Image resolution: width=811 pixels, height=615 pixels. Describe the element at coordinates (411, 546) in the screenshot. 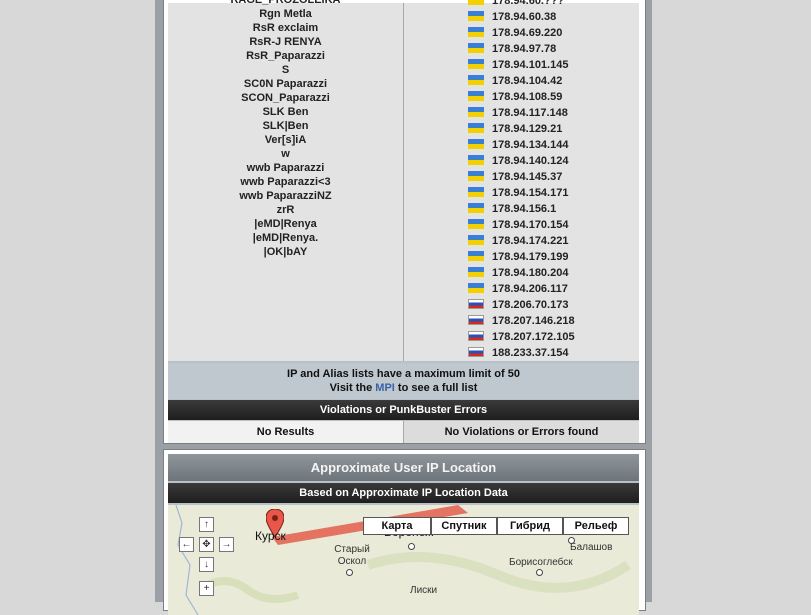

I see `city-dot-voronezh` at that location.